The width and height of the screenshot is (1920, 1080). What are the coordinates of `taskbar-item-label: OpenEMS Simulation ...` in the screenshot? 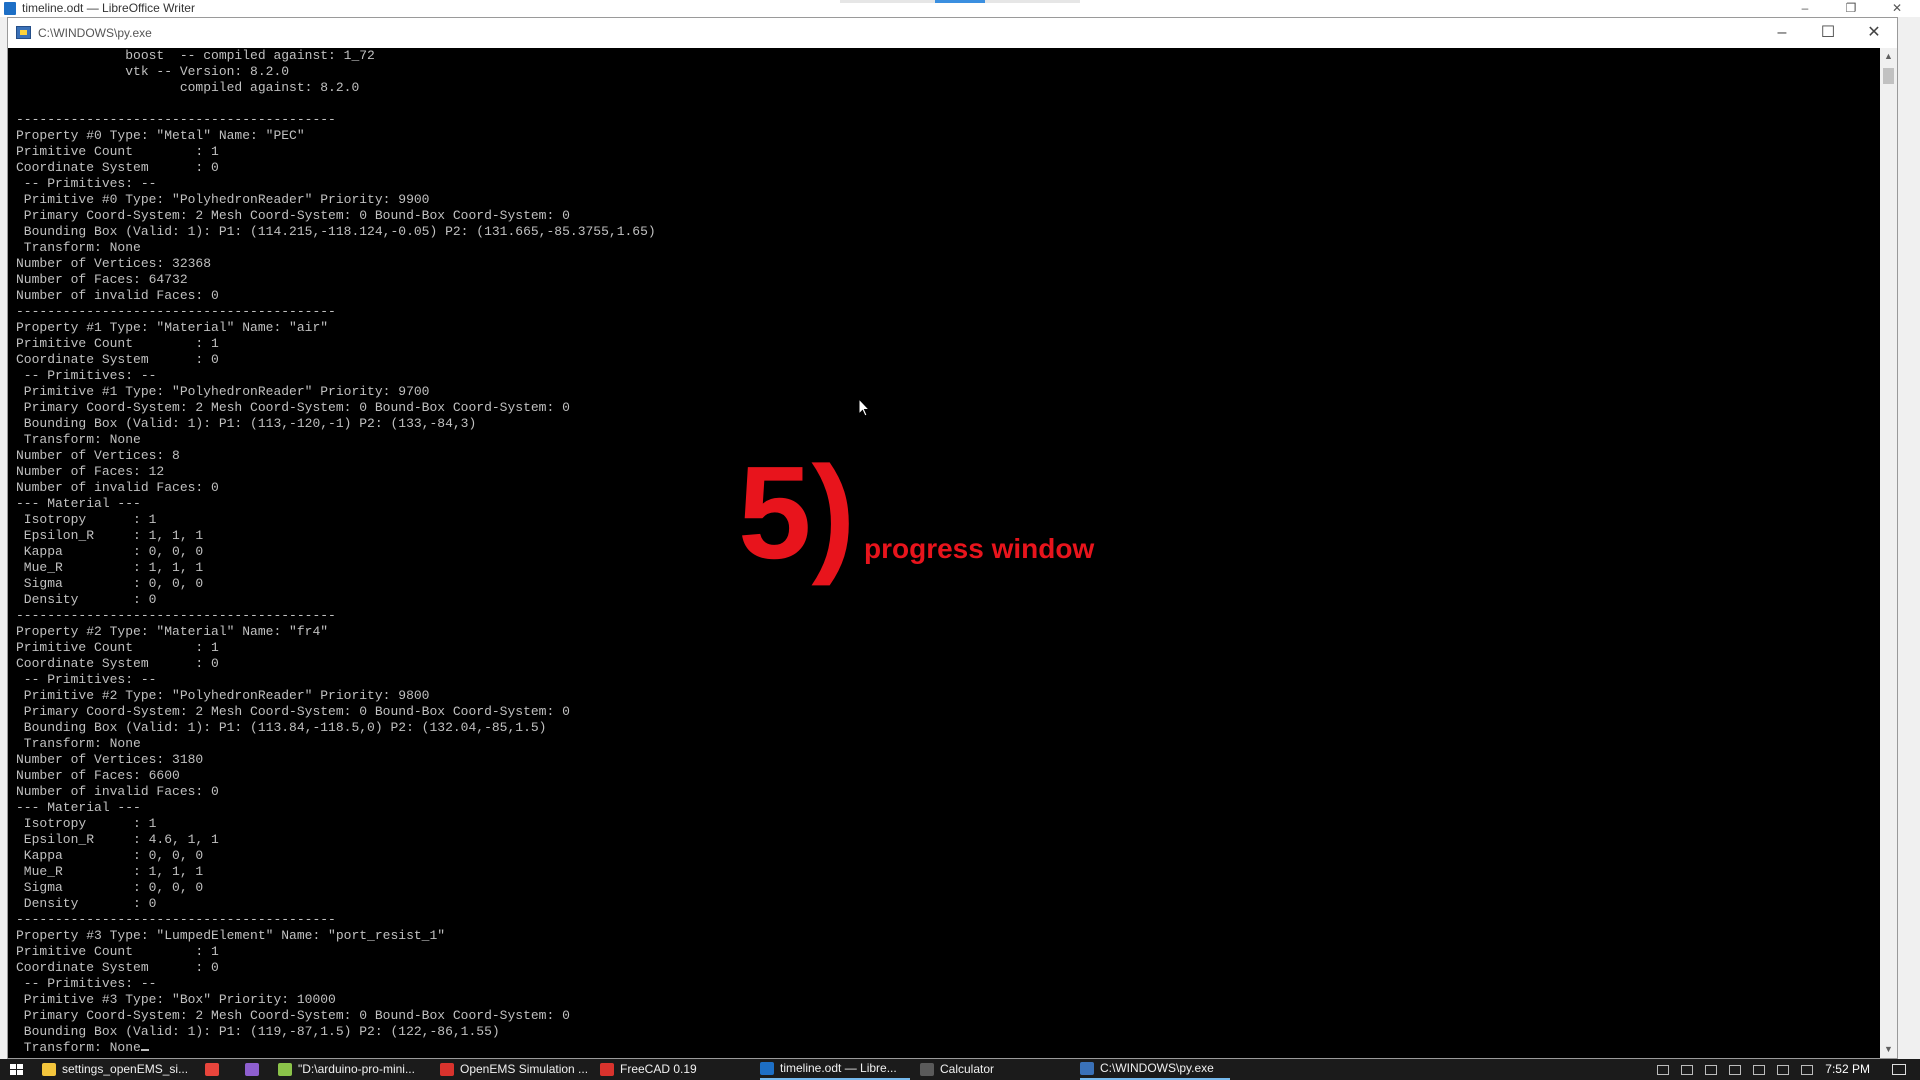 It's located at (524, 1069).